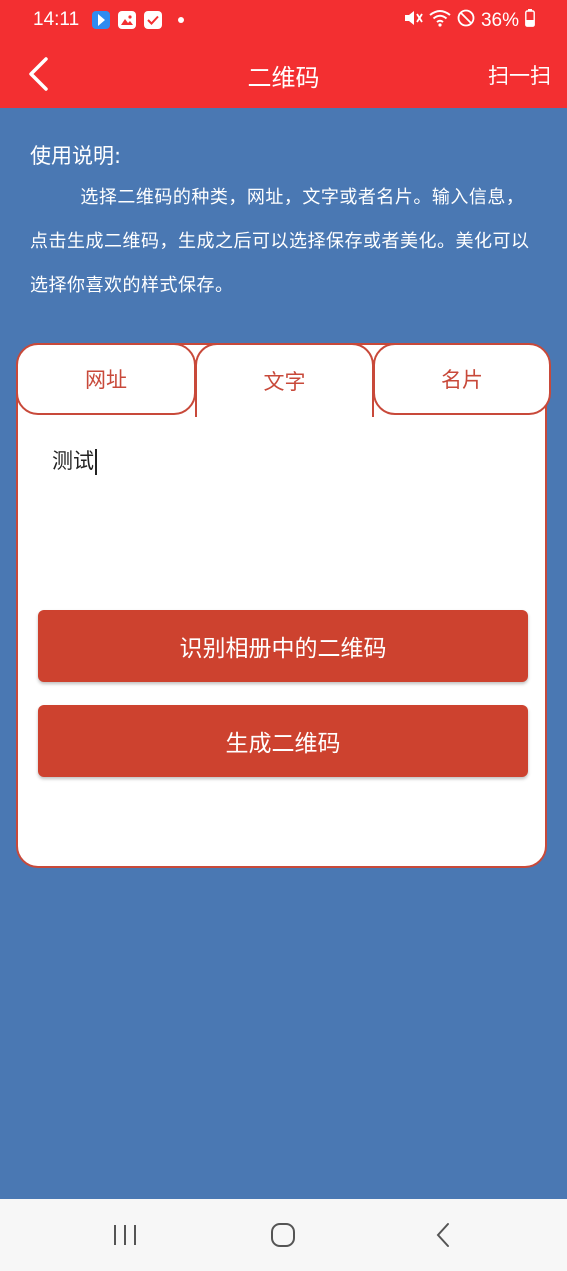  Describe the element at coordinates (519, 75) in the screenshot. I see `scan-button: 扫一扫` at that location.